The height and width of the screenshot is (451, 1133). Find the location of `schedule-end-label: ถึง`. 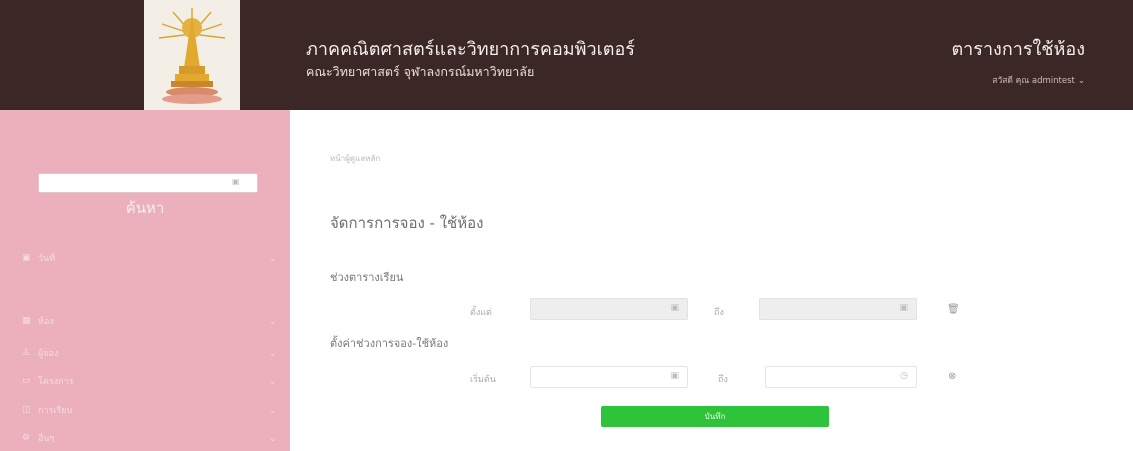

schedule-end-label: ถึง is located at coordinates (719, 313).